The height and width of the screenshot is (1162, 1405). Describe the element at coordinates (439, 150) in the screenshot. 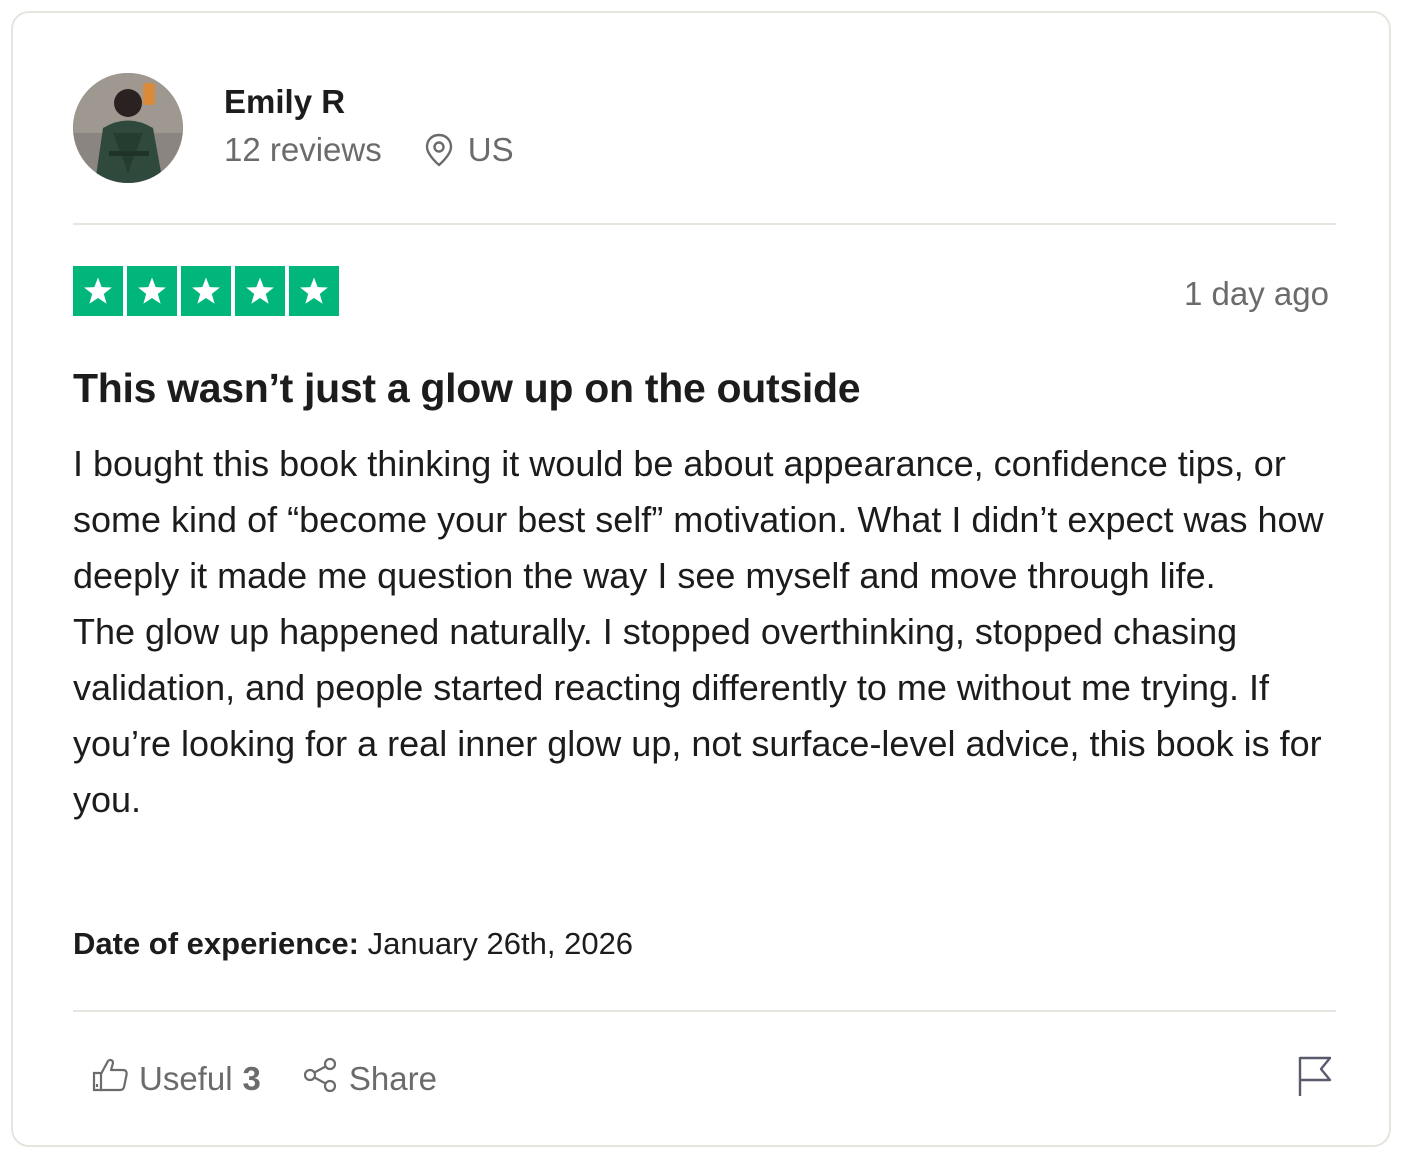

I see `location-pin-icon` at that location.